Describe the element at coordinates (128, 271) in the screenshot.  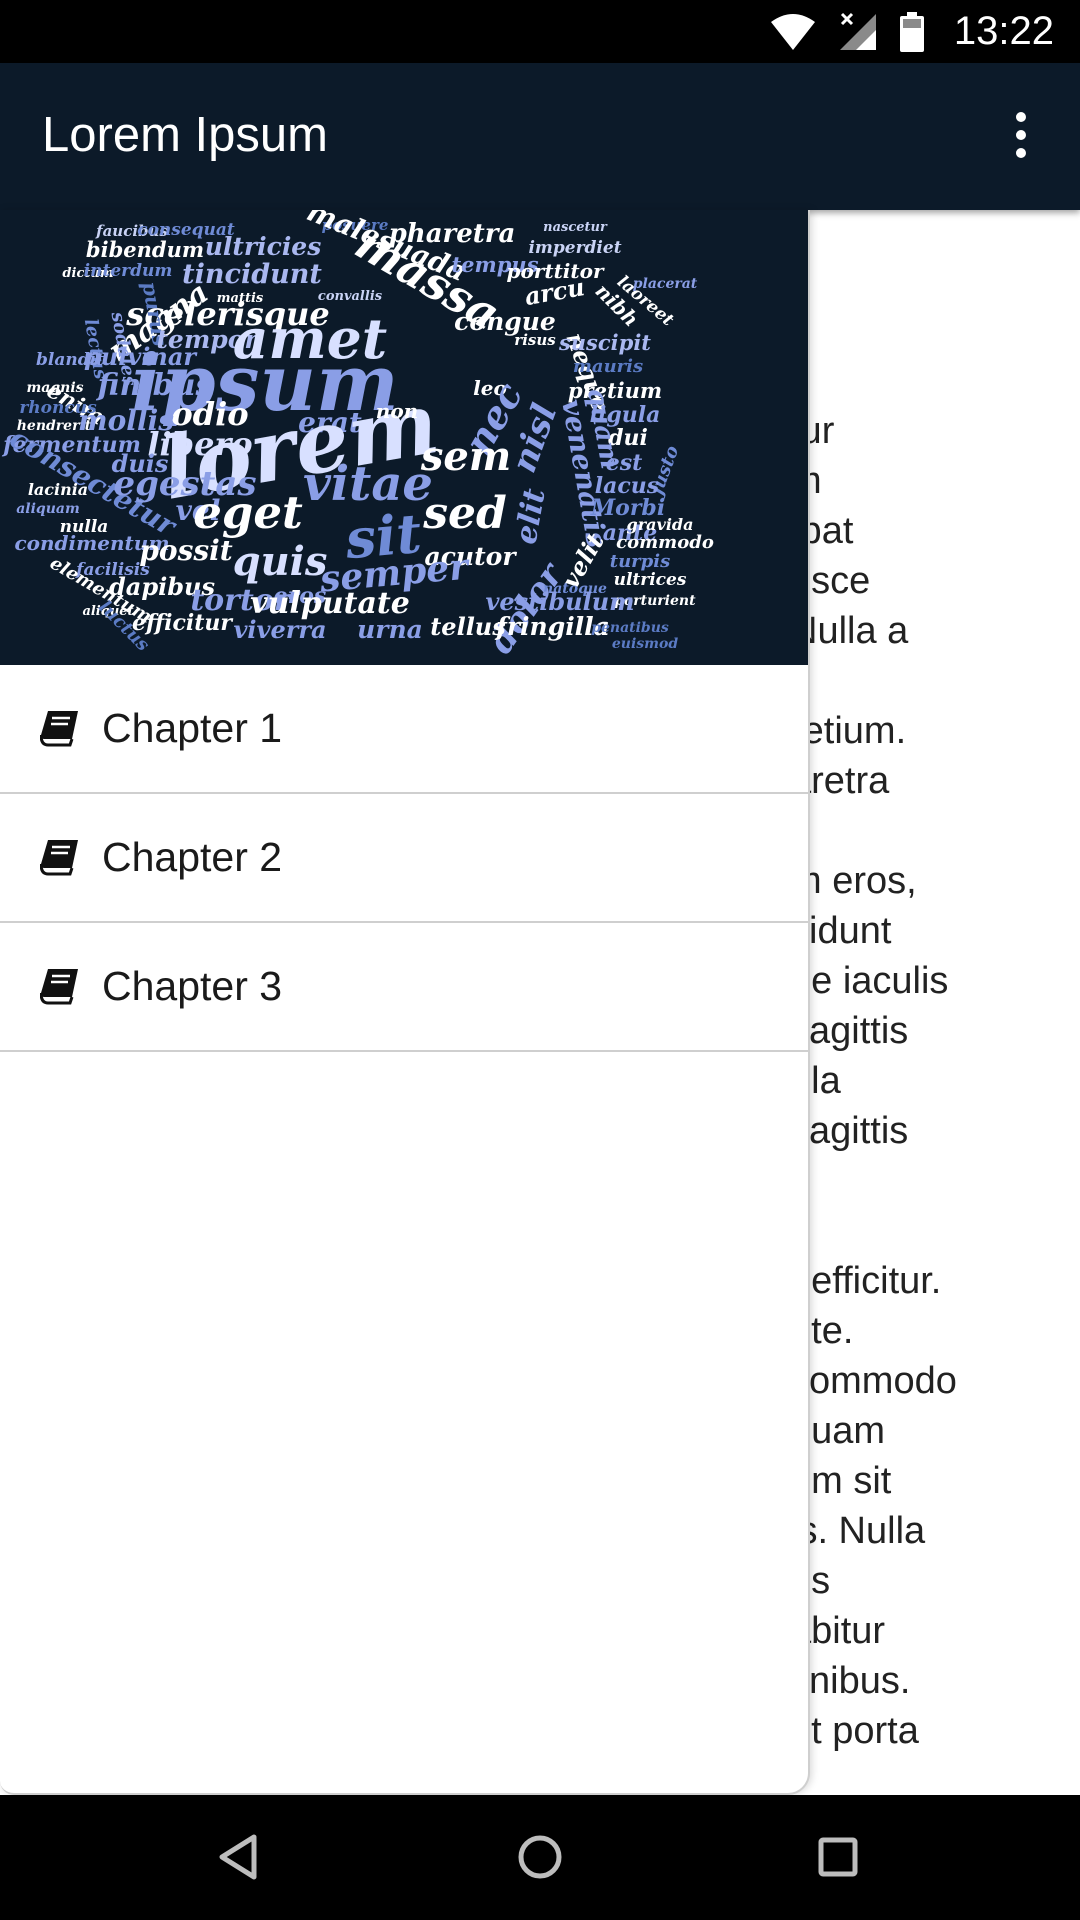
I see `word-cloud-word: interdum` at that location.